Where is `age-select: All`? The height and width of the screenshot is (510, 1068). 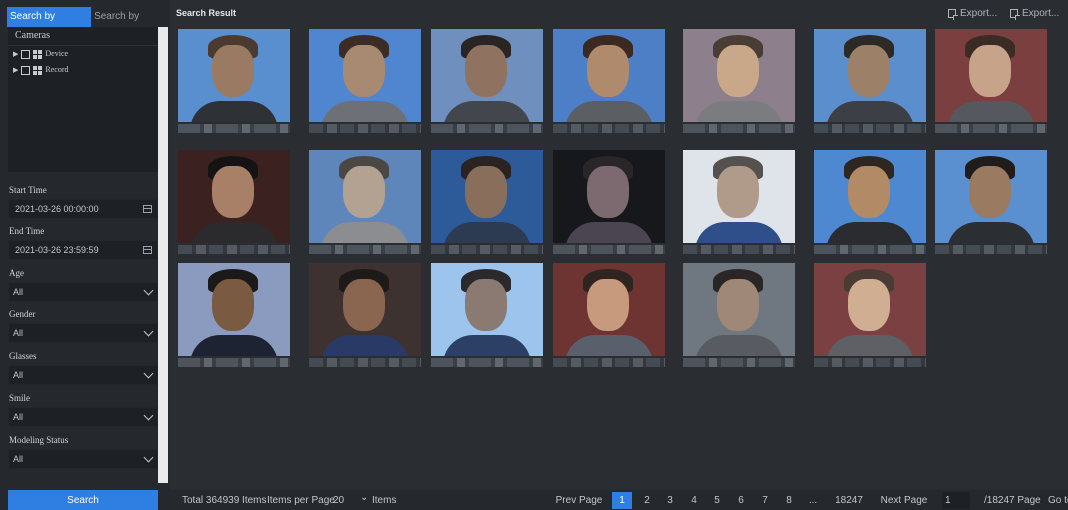 age-select: All is located at coordinates (83, 292).